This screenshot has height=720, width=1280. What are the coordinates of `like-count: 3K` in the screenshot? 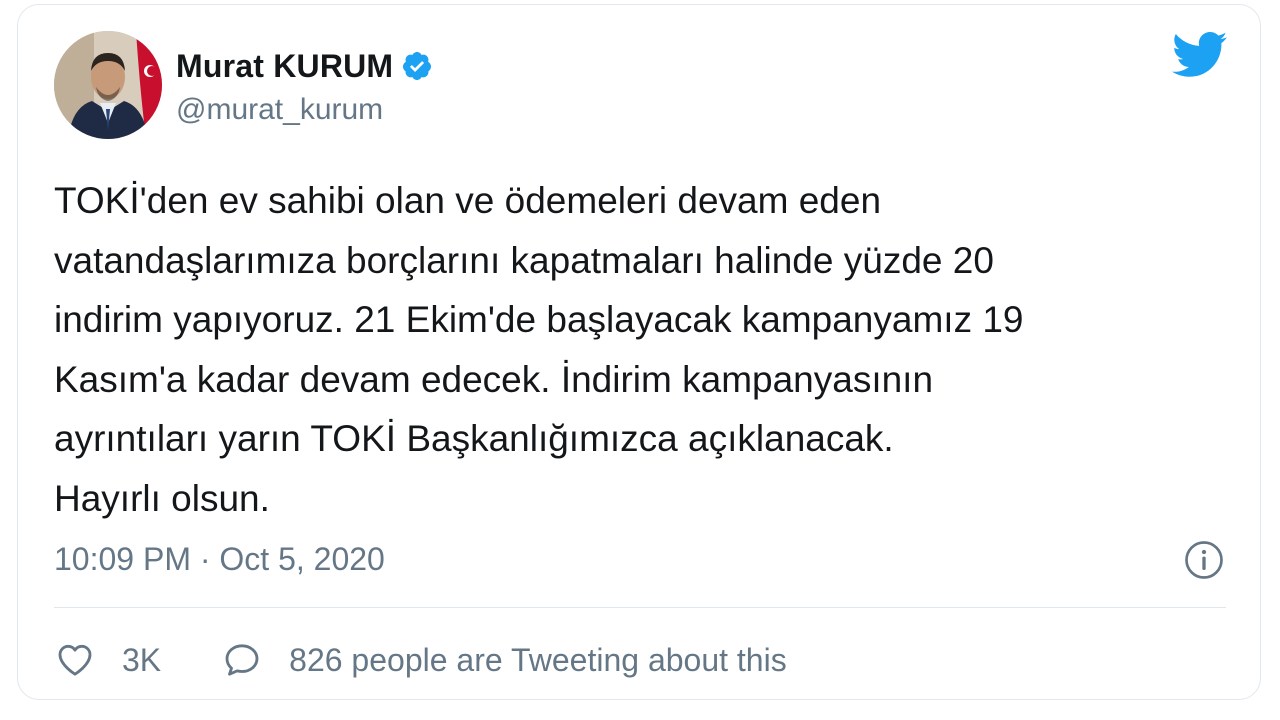 It's located at (141, 660).